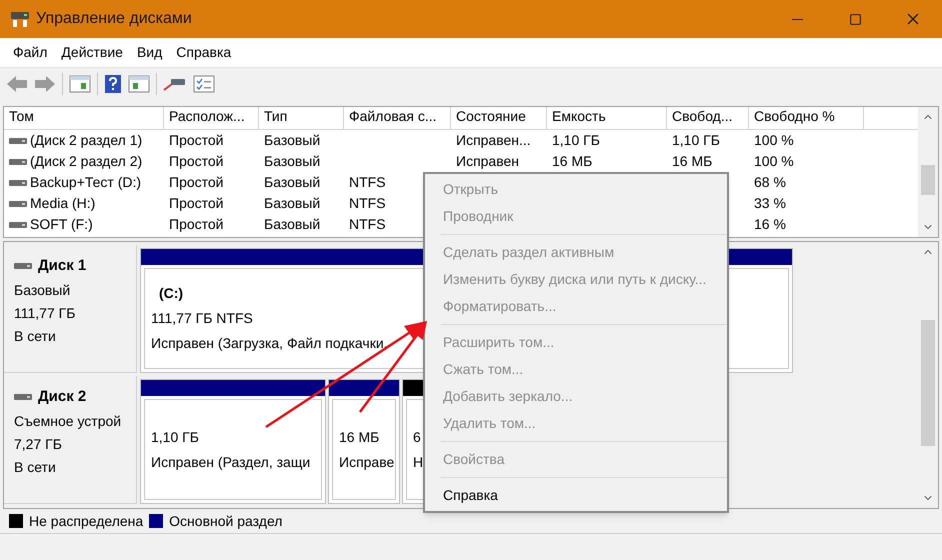 Image resolution: width=942 pixels, height=560 pixels. Describe the element at coordinates (359, 437) in the screenshot. I see `partition-size: 16 МБ` at that location.